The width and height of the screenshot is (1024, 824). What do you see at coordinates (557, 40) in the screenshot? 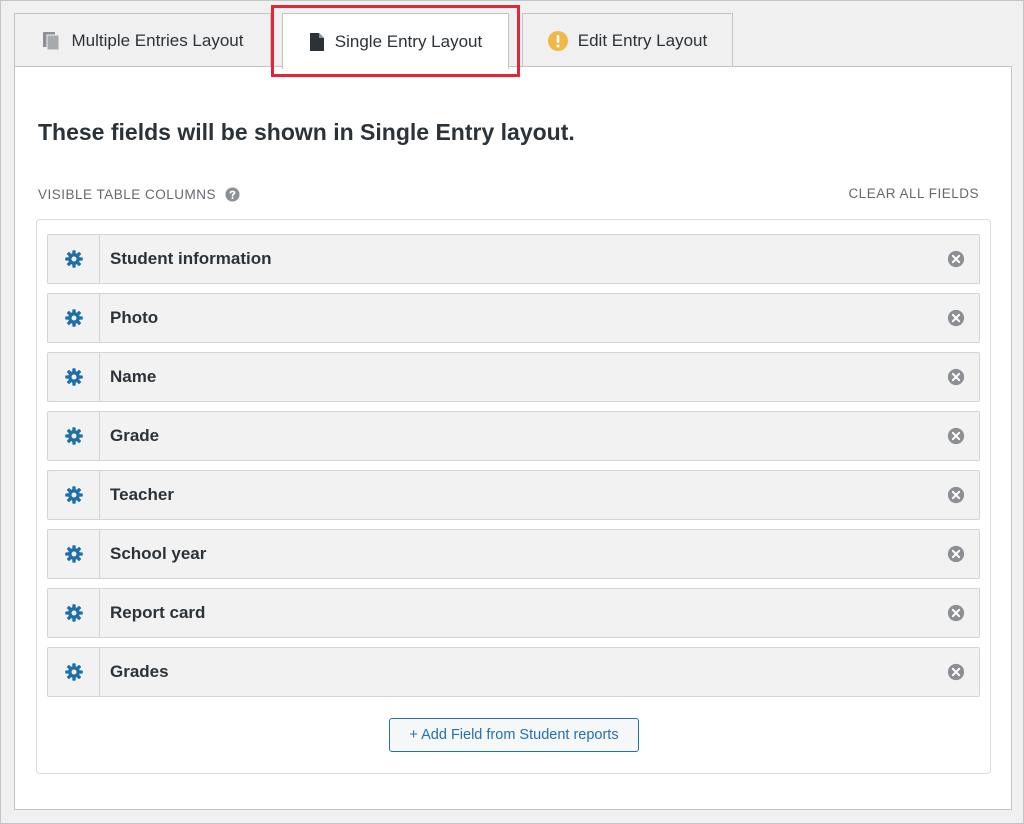
I see `warning-icon` at bounding box center [557, 40].